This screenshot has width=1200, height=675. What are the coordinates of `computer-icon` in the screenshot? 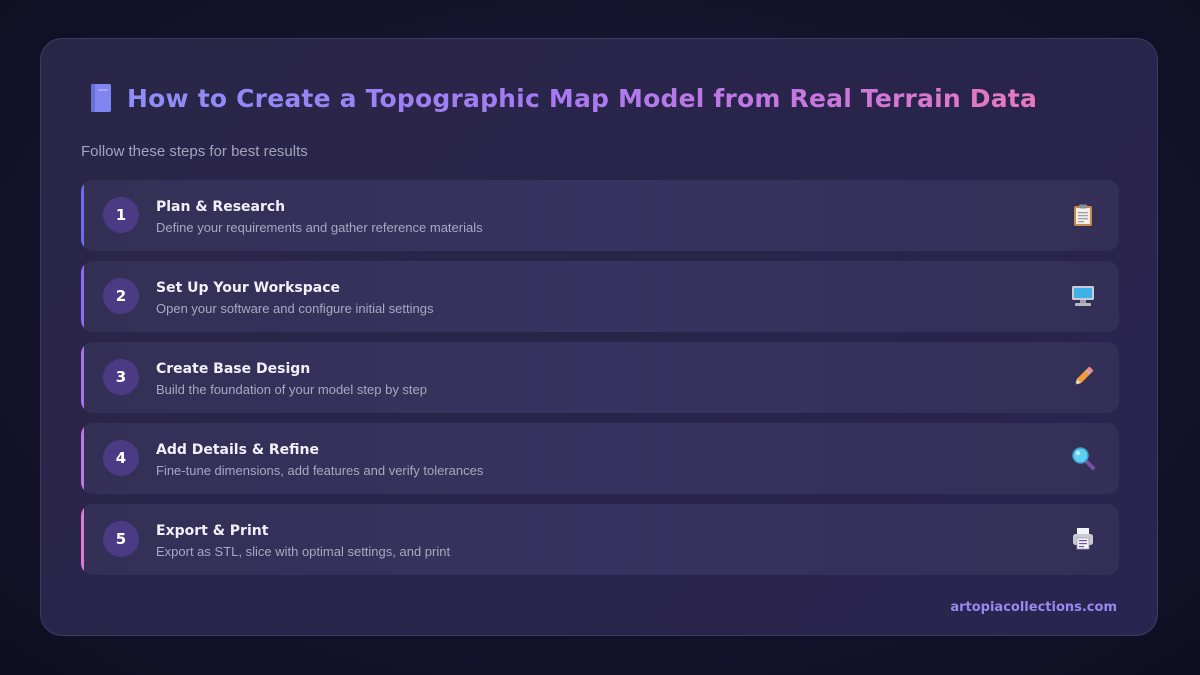 It's located at (1083, 296).